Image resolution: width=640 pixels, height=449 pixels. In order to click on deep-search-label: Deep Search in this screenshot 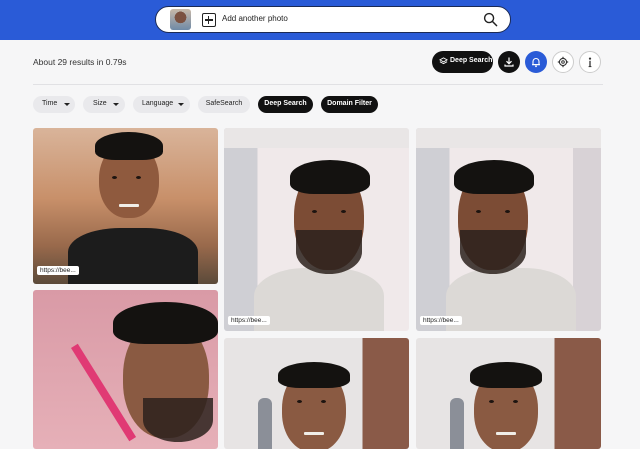, I will do `click(471, 60)`.